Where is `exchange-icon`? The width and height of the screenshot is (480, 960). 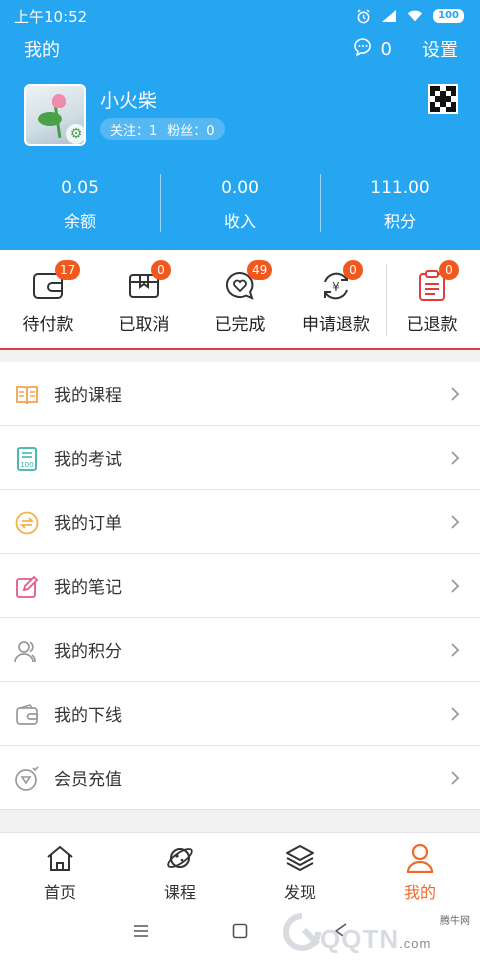
exchange-icon is located at coordinates (27, 523).